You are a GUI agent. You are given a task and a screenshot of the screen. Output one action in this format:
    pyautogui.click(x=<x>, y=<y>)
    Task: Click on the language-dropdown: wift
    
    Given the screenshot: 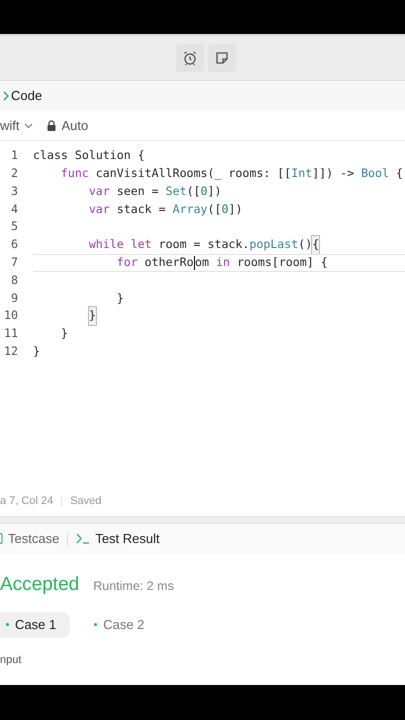 What is the action you would take?
    pyautogui.click(x=16, y=126)
    